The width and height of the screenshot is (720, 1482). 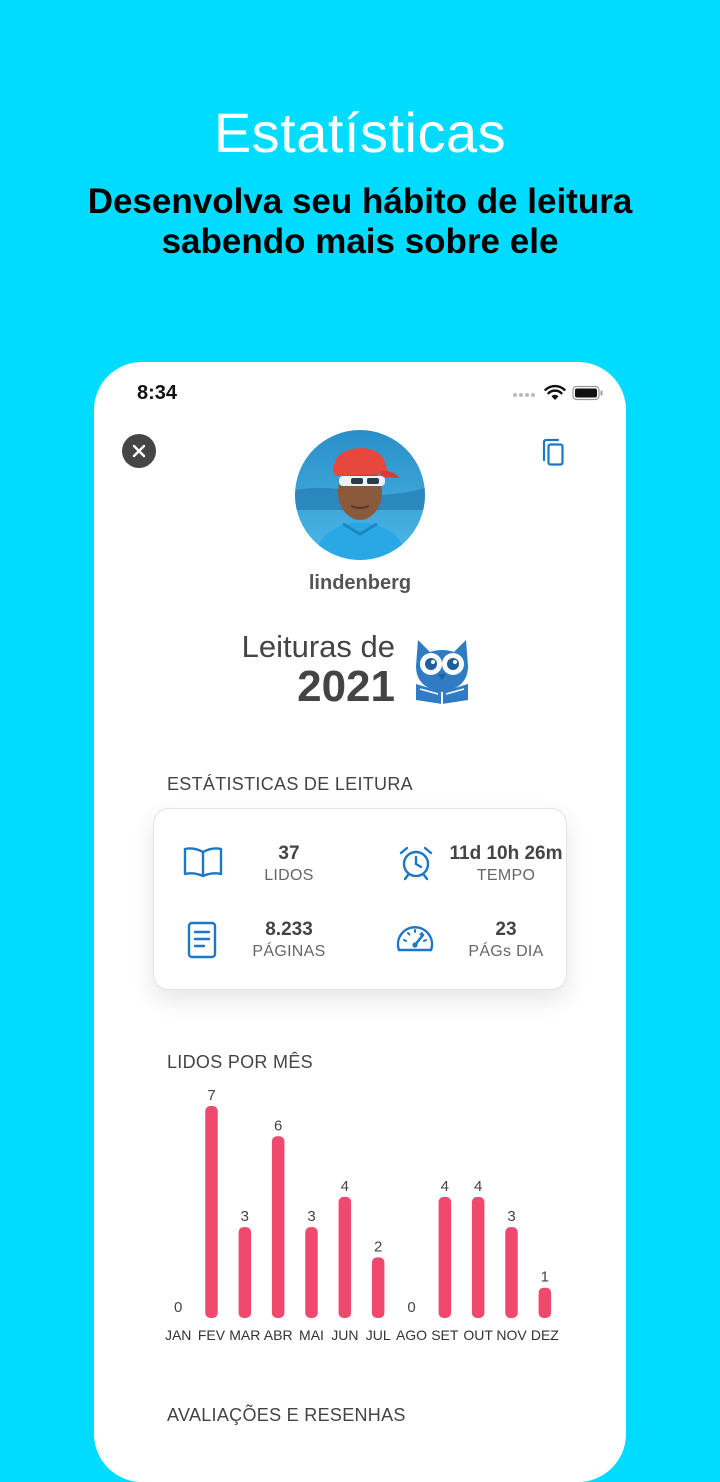 What do you see at coordinates (178, 1335) in the screenshot?
I see `month-label-jan: JAN` at bounding box center [178, 1335].